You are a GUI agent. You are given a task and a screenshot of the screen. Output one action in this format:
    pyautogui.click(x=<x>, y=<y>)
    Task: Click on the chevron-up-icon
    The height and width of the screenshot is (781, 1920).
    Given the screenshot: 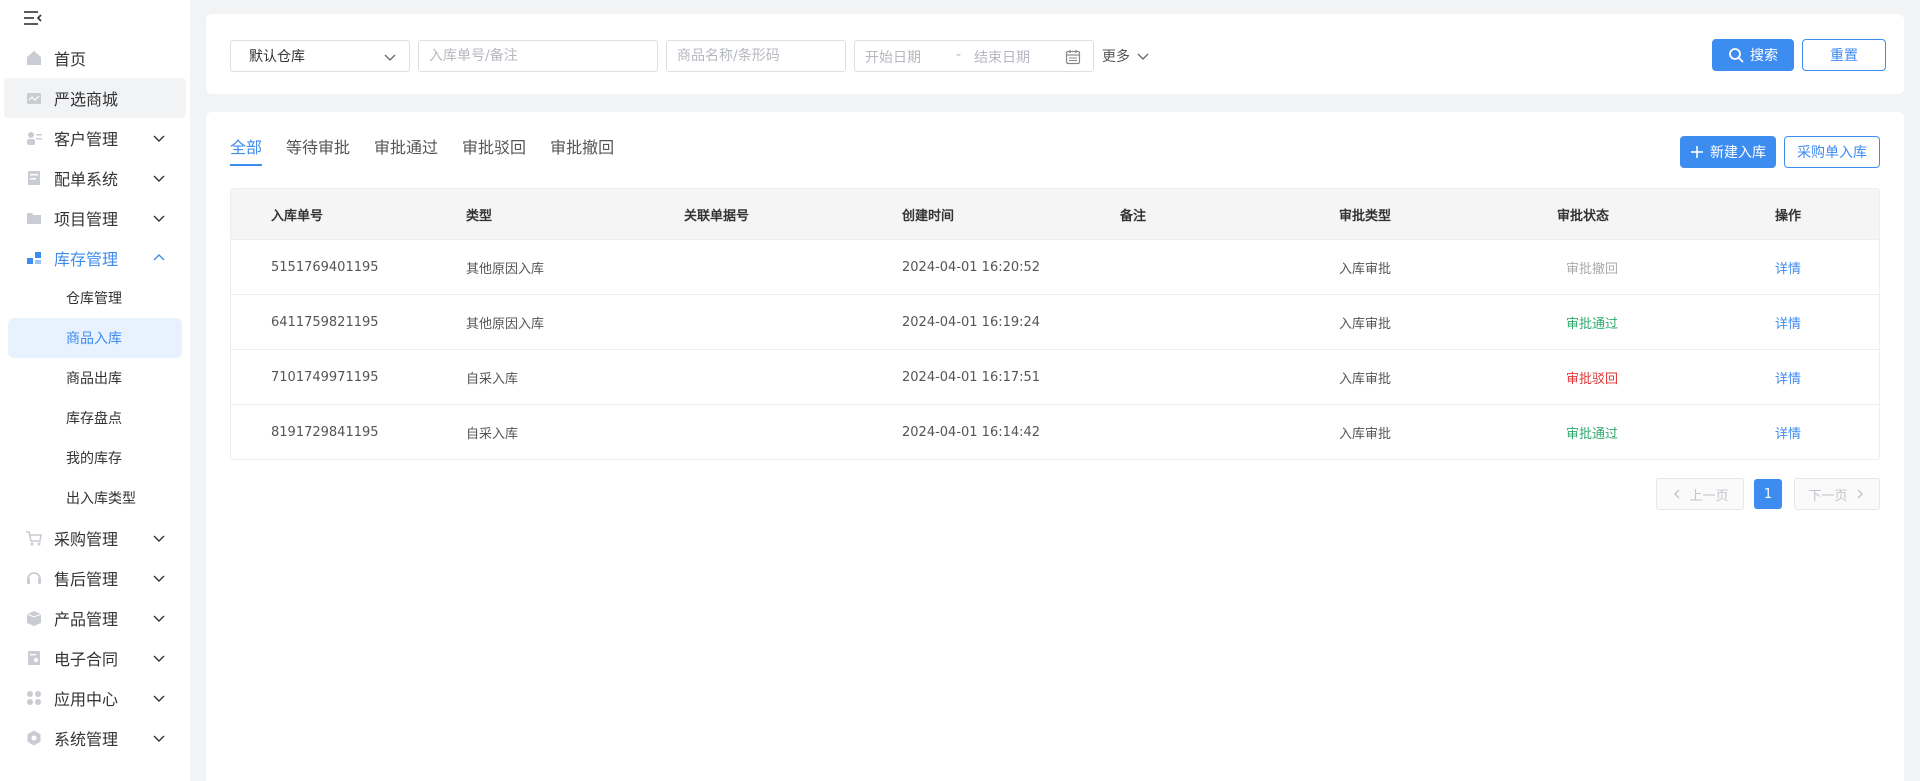 What is the action you would take?
    pyautogui.click(x=159, y=257)
    